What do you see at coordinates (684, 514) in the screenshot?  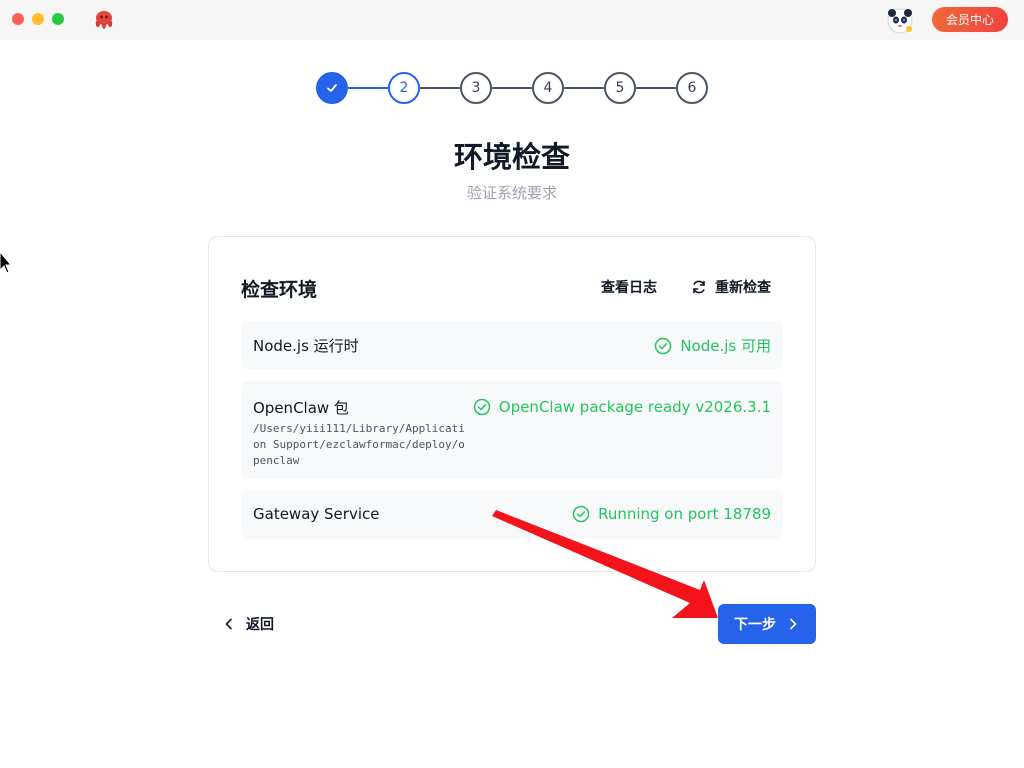 I see `check-status-text: Running on port 18789` at bounding box center [684, 514].